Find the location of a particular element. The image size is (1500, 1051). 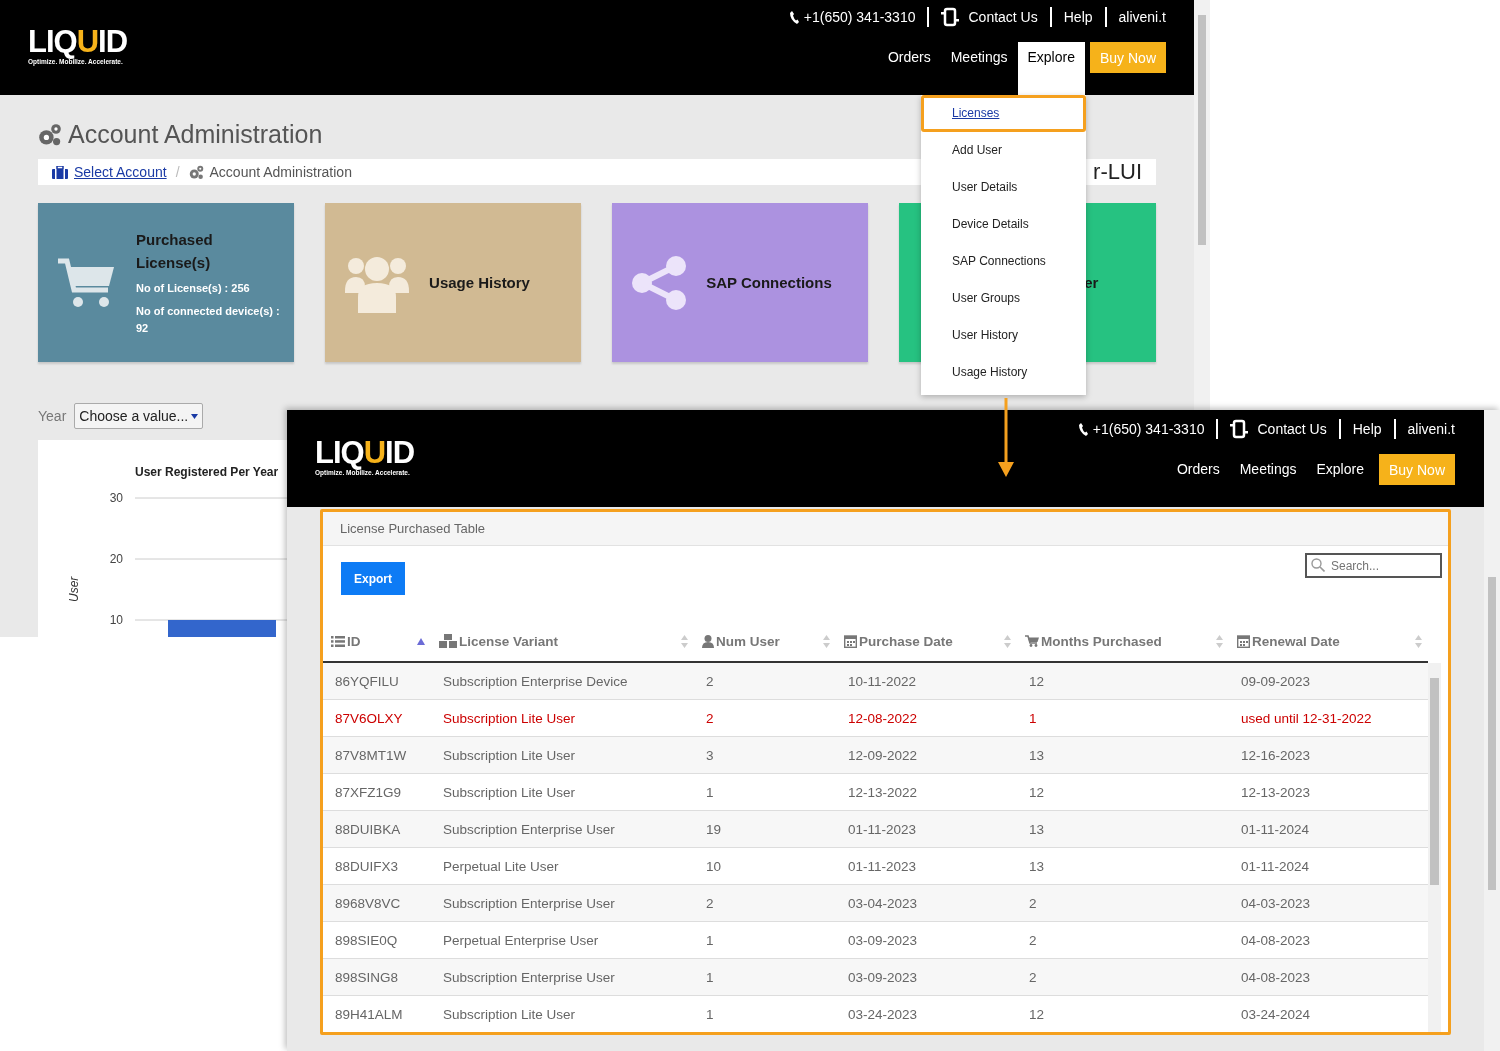

table-cell: 12-16-2023 is located at coordinates (1328, 755).